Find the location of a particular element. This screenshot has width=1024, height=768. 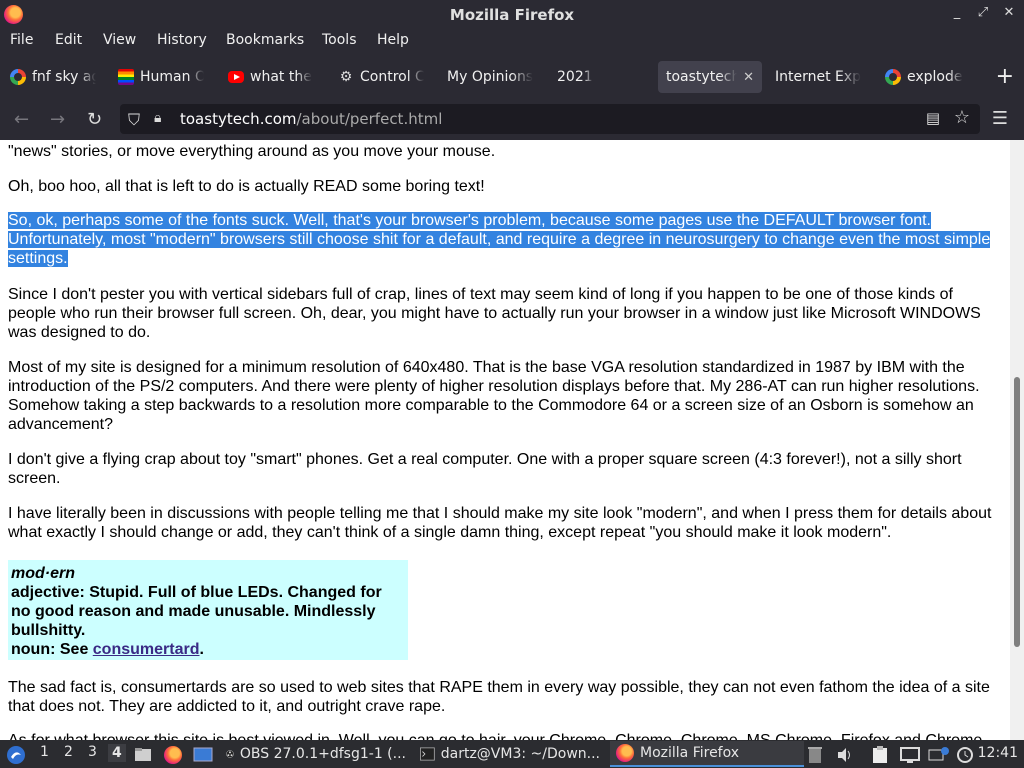

menu-file: File is located at coordinates (21, 40).